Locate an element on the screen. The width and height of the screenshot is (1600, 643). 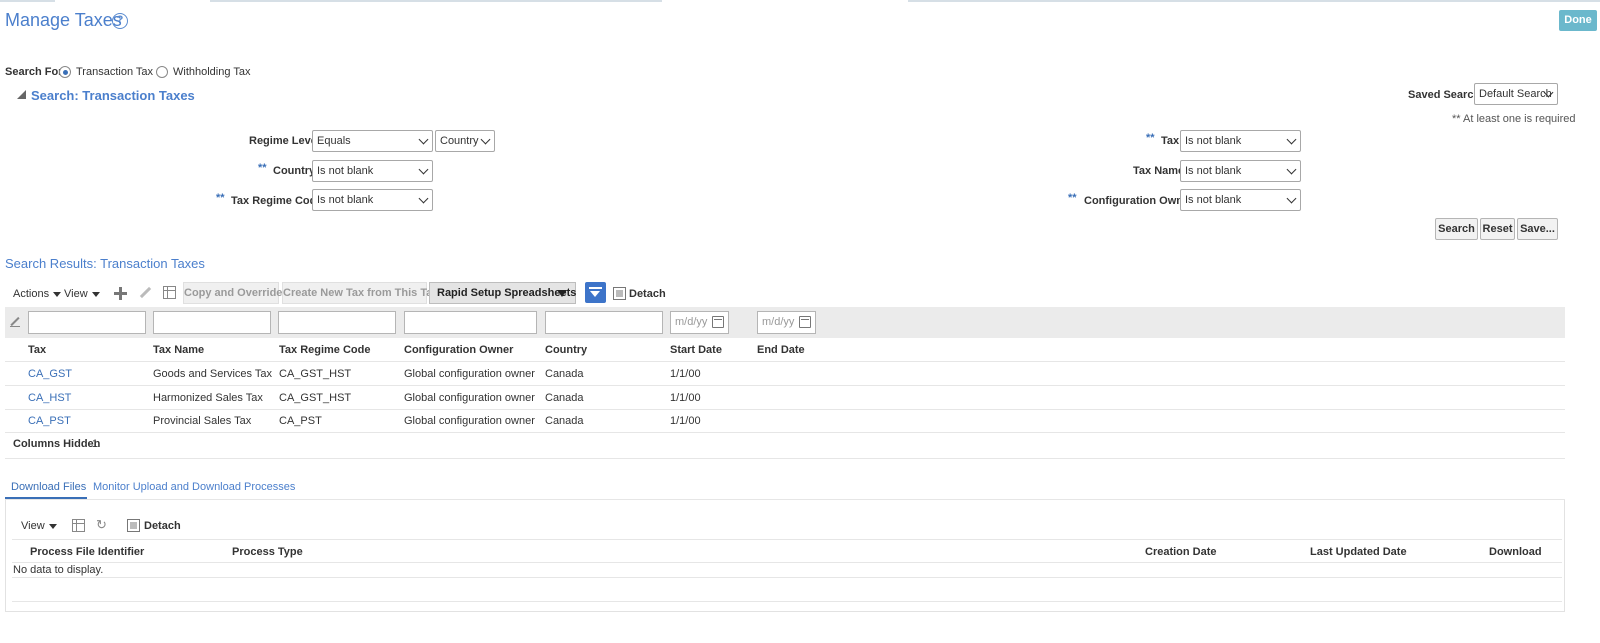
tax-link-ca-hst: CA_HST is located at coordinates (49, 398).